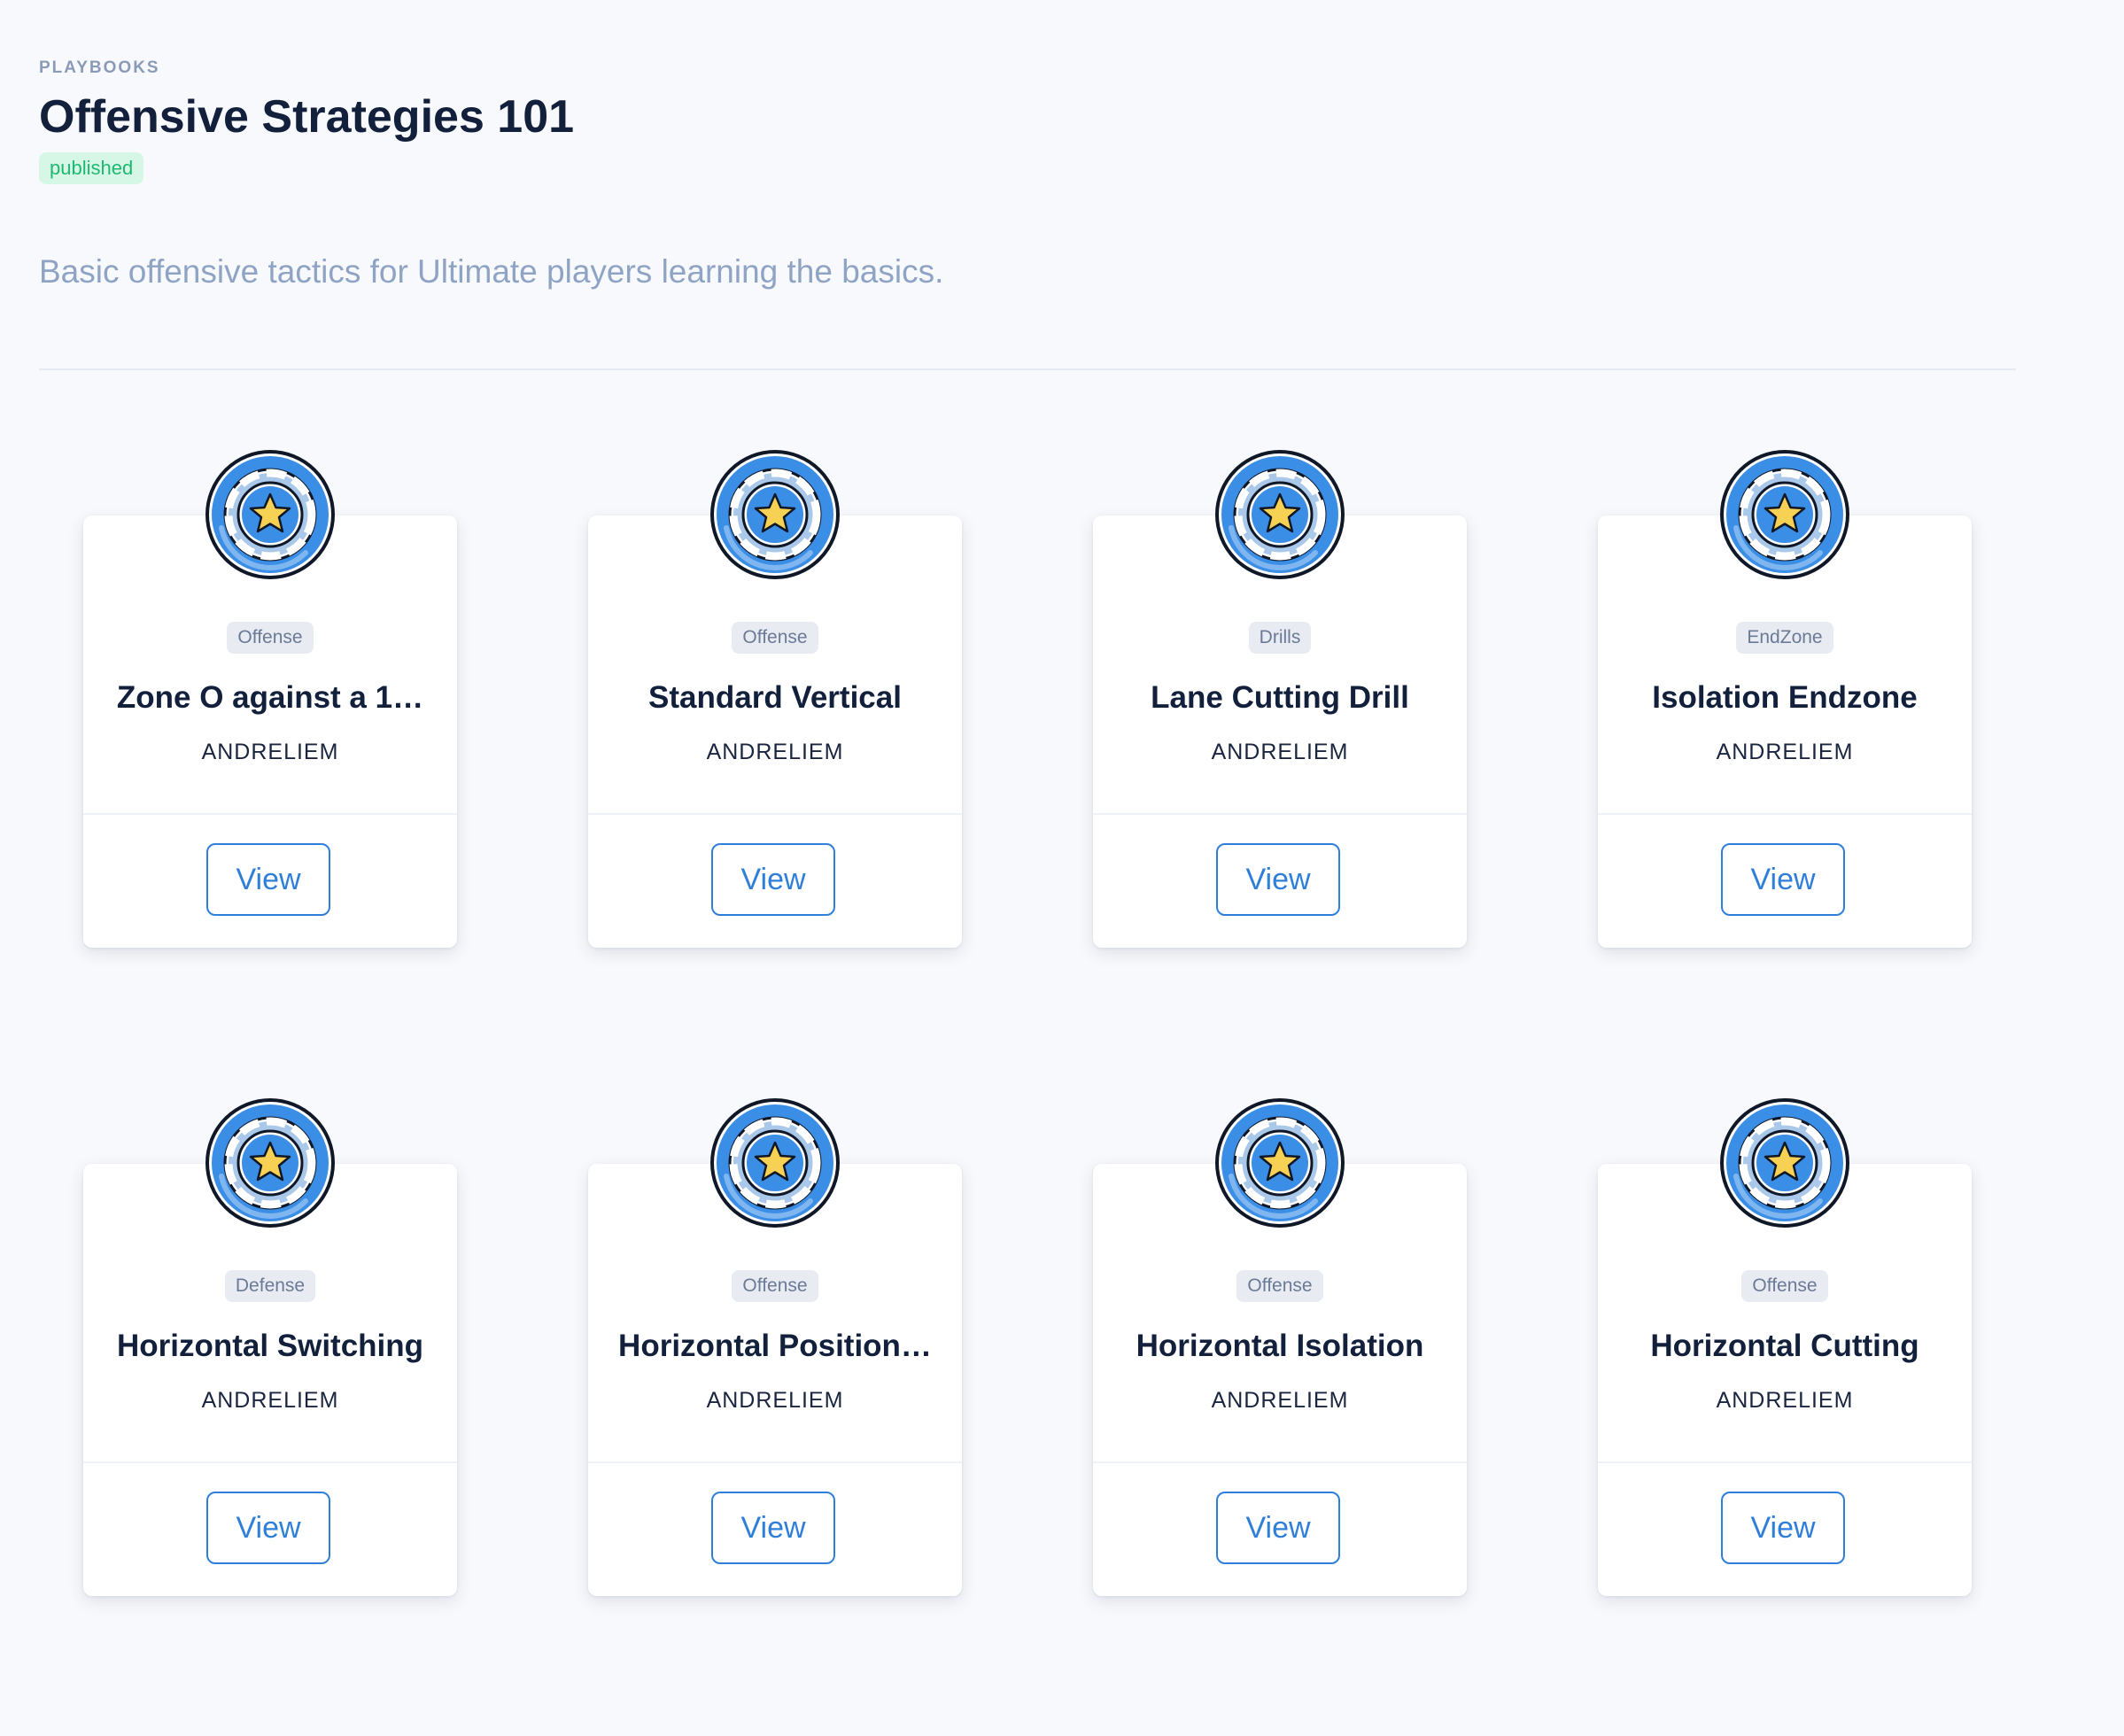 The height and width of the screenshot is (1736, 2124). I want to click on play-card: EndZone Isolation Endzone ANDRELIEM View, so click(1785, 699).